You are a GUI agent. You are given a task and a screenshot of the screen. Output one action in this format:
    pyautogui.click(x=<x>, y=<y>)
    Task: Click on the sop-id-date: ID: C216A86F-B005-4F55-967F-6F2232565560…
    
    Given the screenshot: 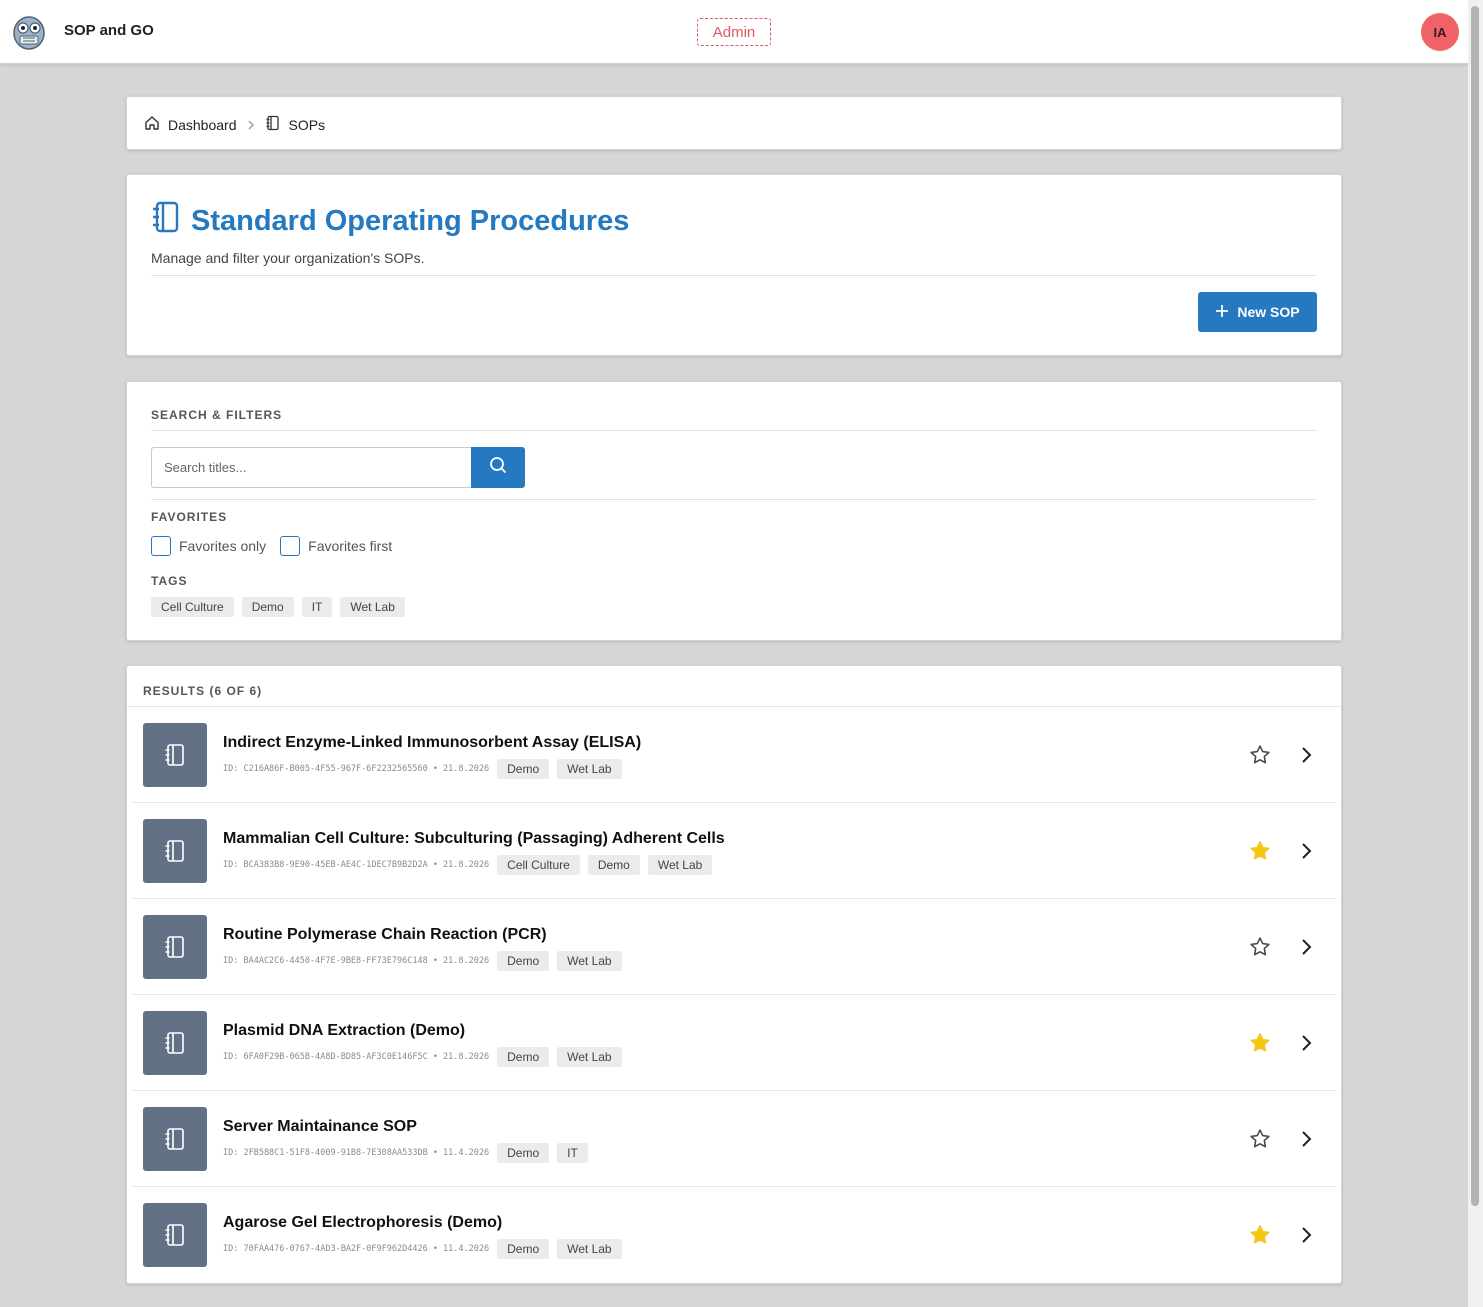 What is the action you would take?
    pyautogui.click(x=356, y=769)
    